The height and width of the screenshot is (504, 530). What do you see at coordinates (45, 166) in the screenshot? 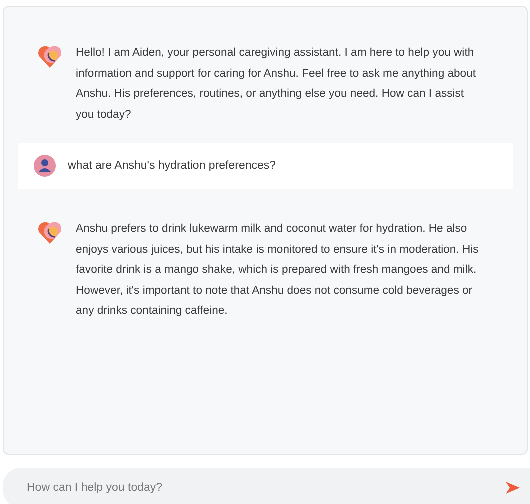
I see `user-avatar-icon` at bounding box center [45, 166].